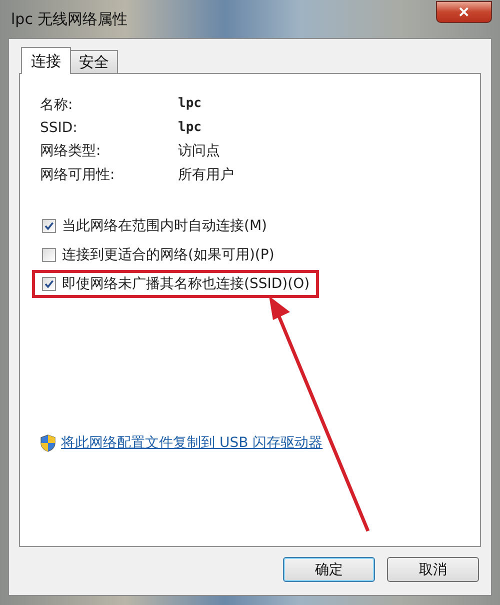 This screenshot has height=605, width=500. Describe the element at coordinates (165, 226) in the screenshot. I see `checkbox-label: 当此网络在范围内时自动连接(M)` at that location.